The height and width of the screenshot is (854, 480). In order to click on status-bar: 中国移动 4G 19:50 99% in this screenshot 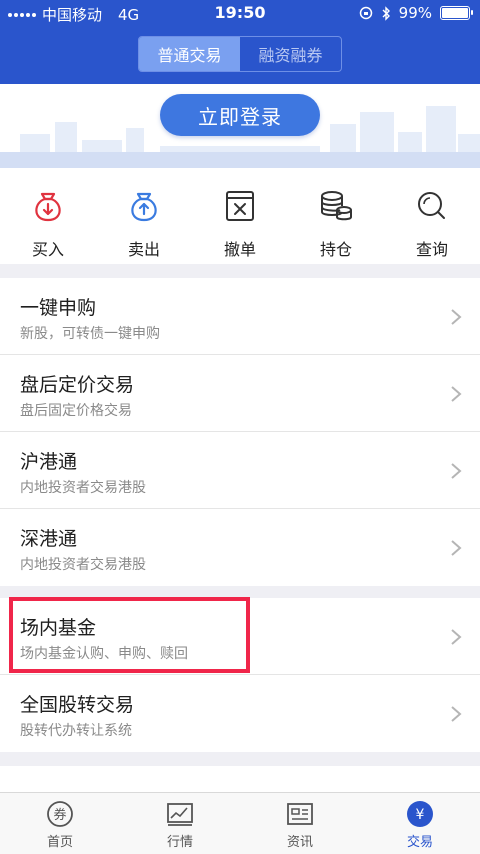, I will do `click(240, 14)`.